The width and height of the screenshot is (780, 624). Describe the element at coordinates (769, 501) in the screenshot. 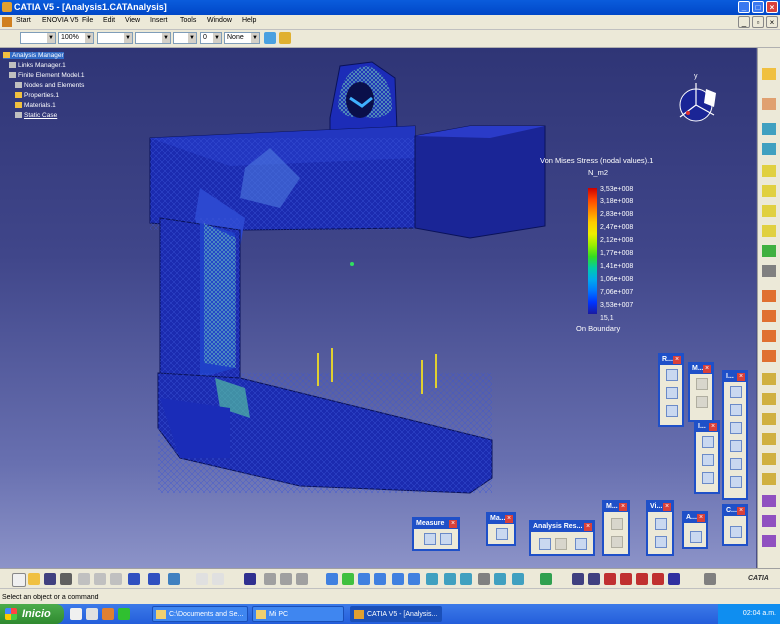

I see `join-icon` at that location.